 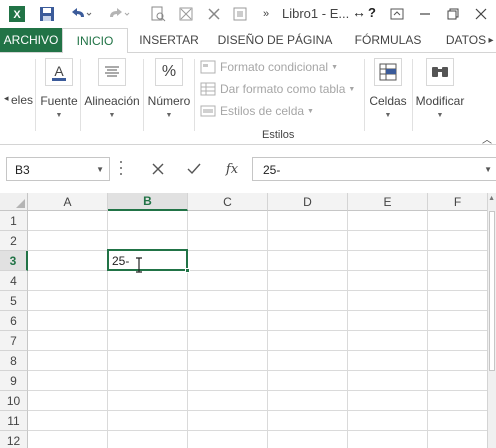 I want to click on tab-formulas: FÓRMULAS, so click(x=388, y=40).